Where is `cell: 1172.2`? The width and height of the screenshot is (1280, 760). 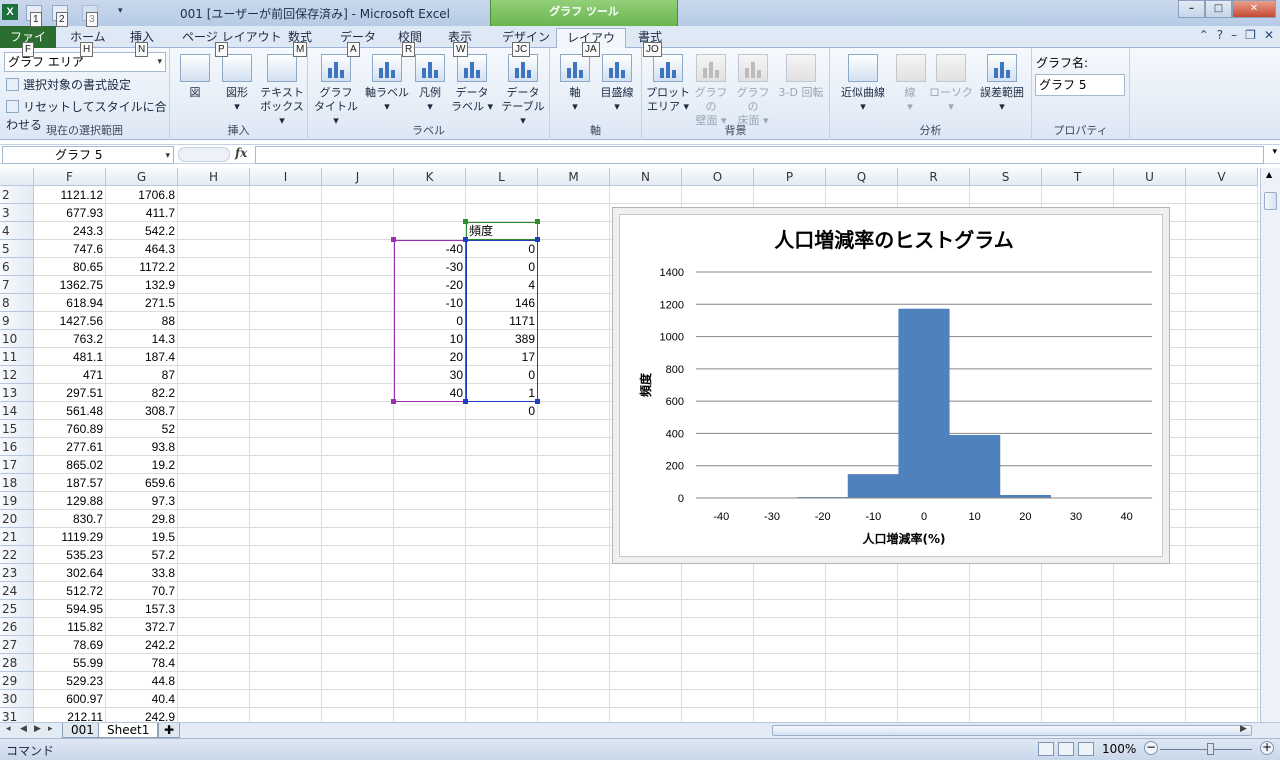 cell: 1172.2 is located at coordinates (142, 267).